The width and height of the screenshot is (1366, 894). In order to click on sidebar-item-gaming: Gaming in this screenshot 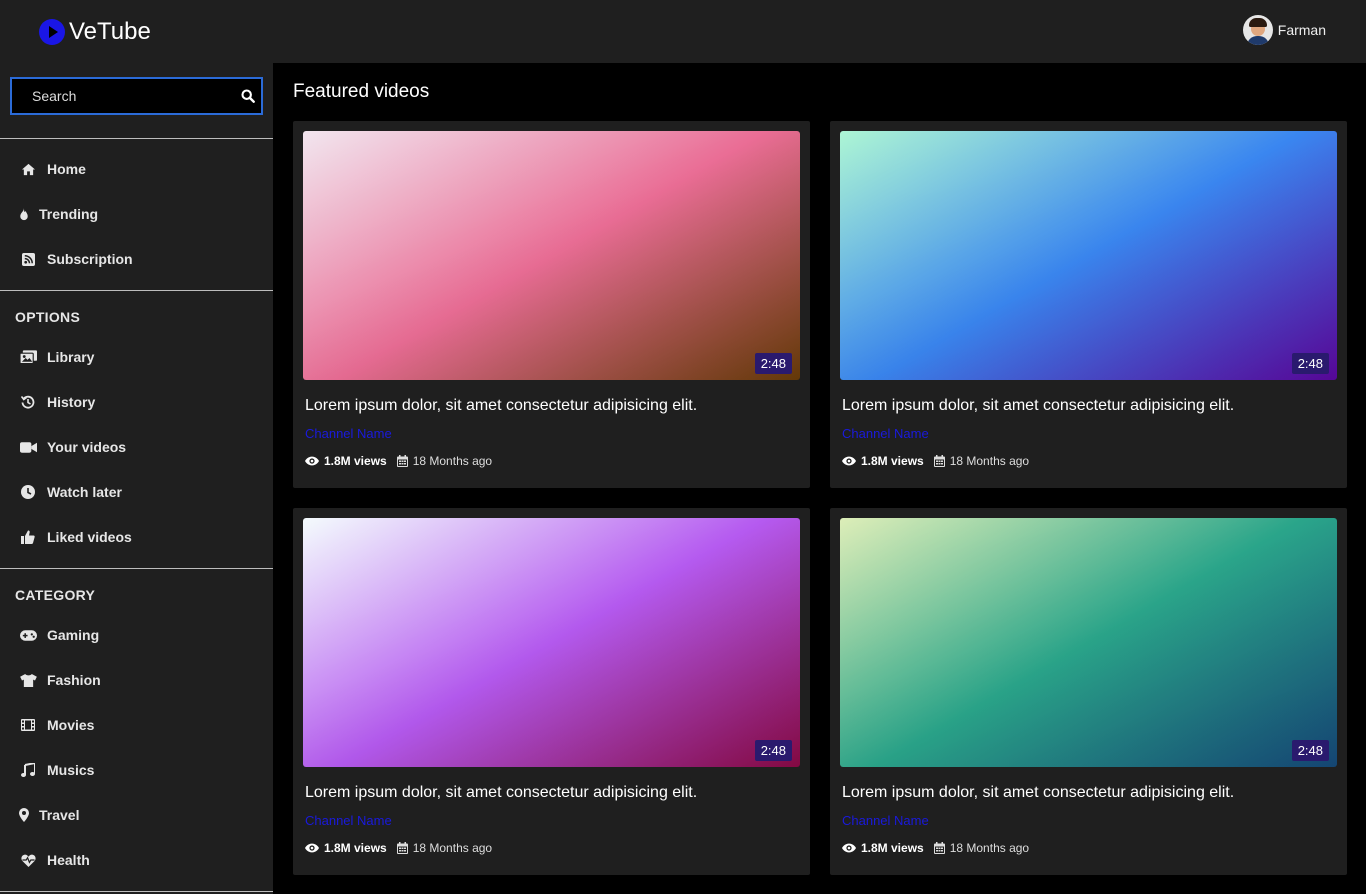, I will do `click(59, 635)`.